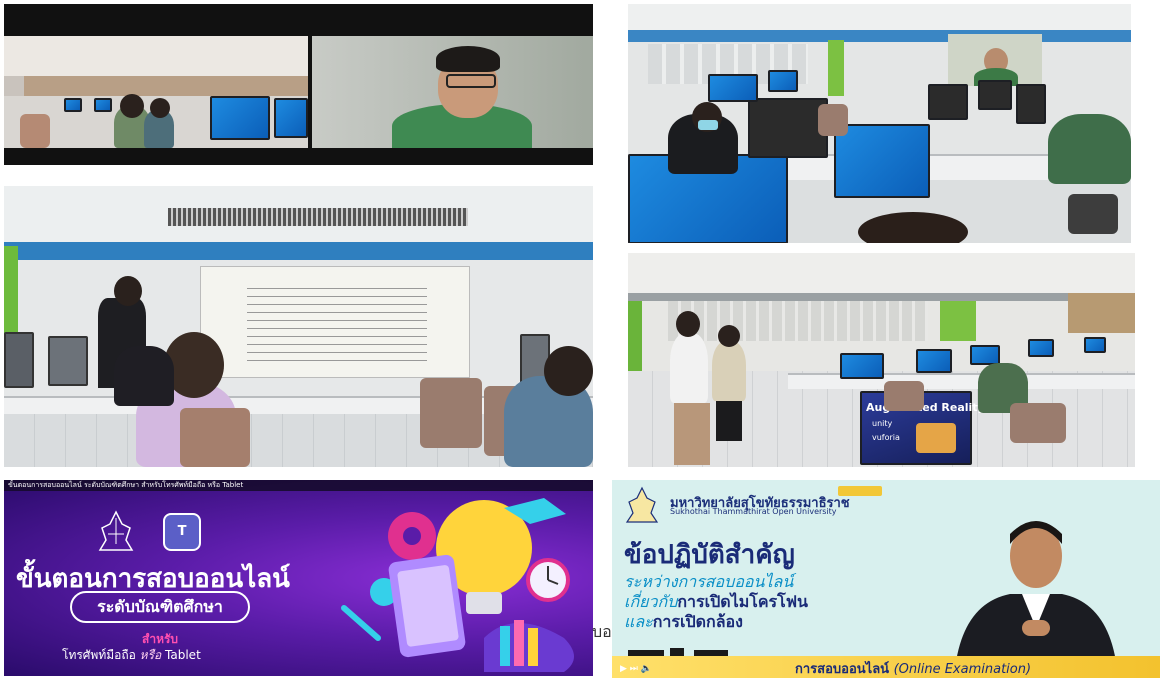 This screenshot has height=678, width=1160. Describe the element at coordinates (160, 607) in the screenshot. I see `level-pill: ระดับบัณฑิตศึกษา` at that location.